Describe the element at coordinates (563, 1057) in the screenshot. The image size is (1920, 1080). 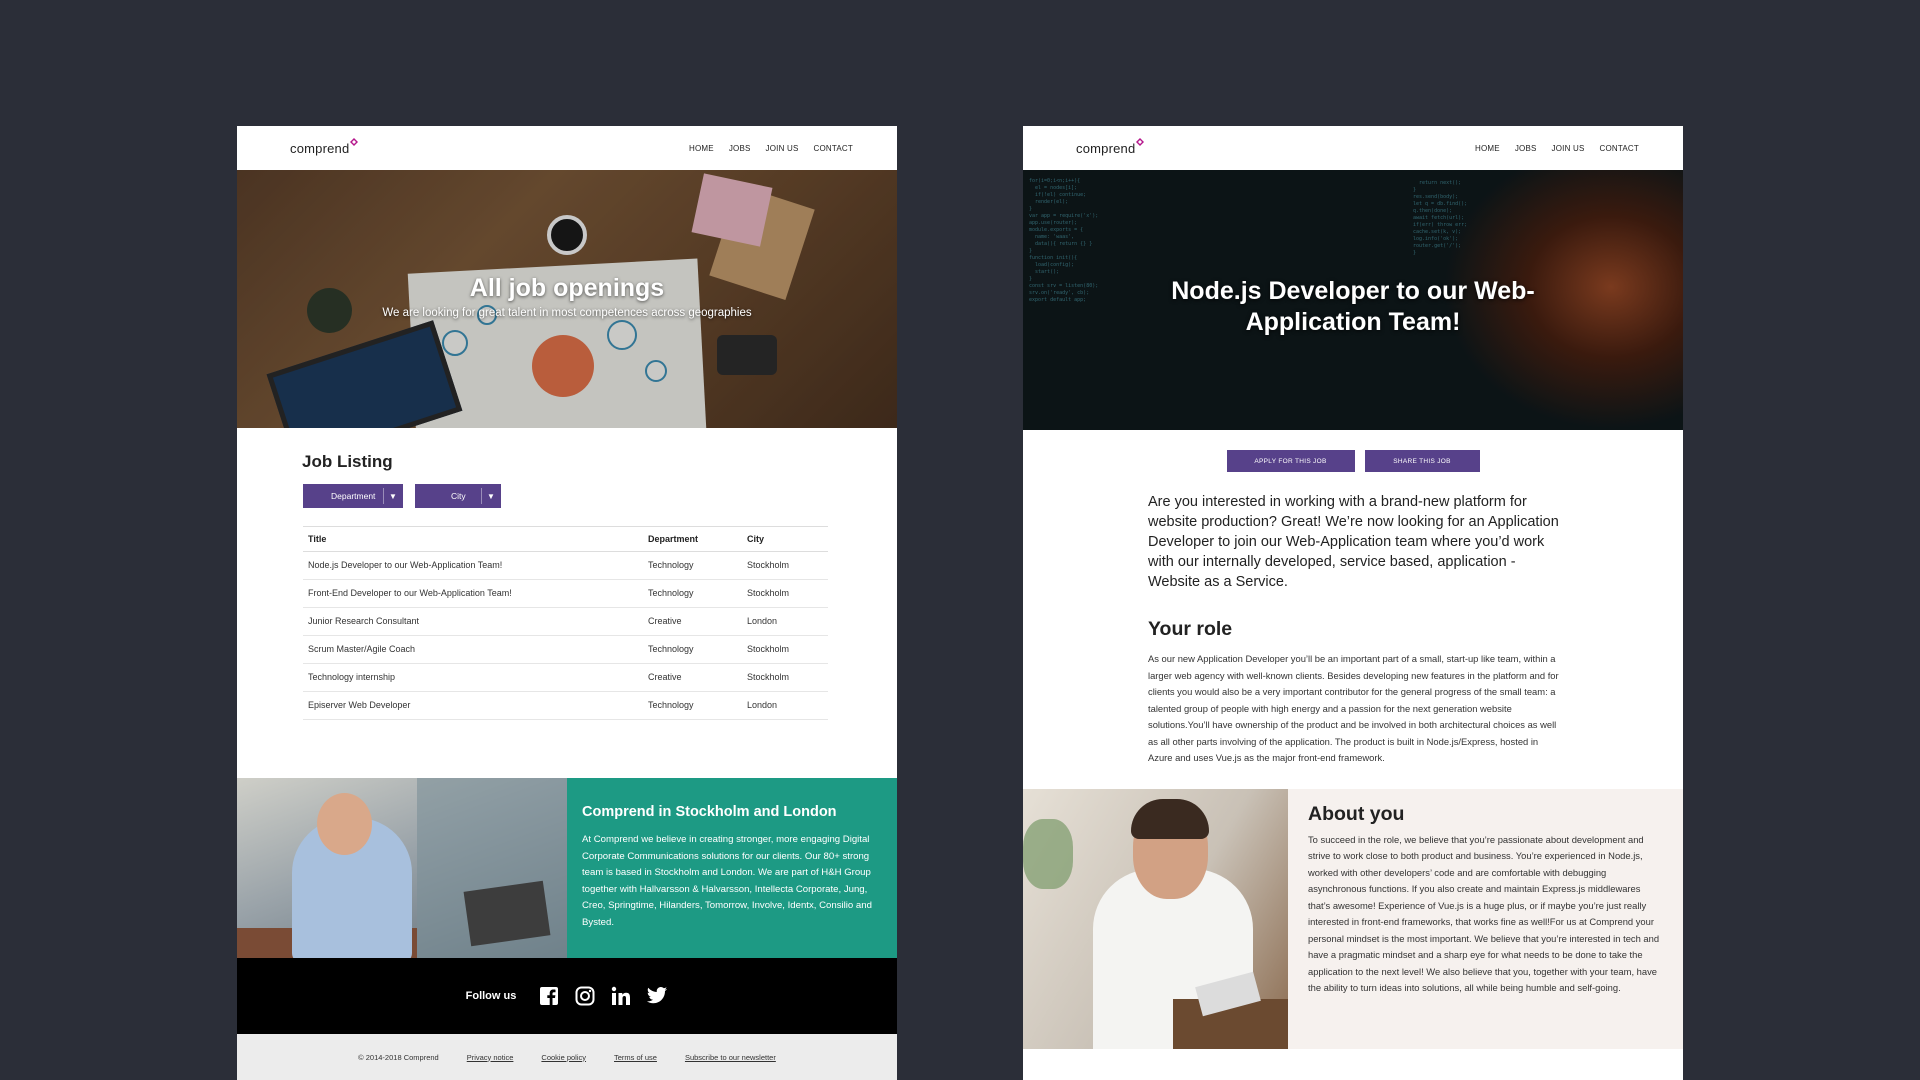
I see `footer-link-cookie: Cookie policy` at that location.